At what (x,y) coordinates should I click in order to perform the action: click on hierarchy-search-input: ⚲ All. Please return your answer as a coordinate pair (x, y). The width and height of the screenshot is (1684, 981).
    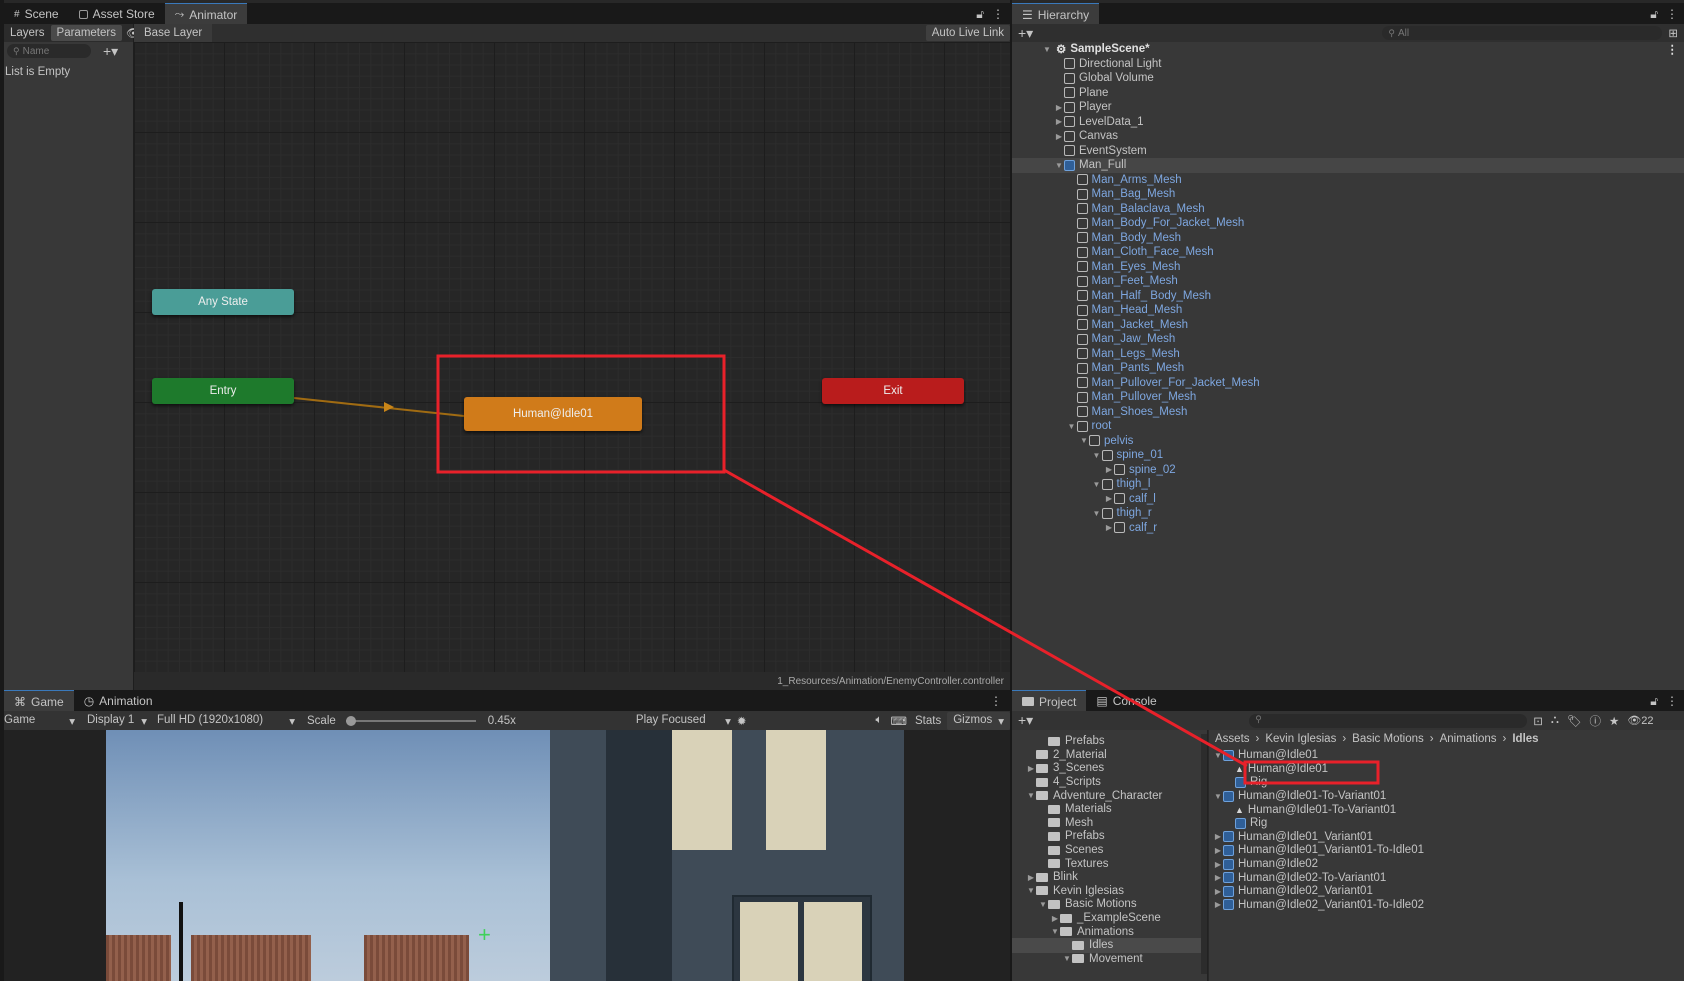
    Looking at the image, I should click on (1522, 33).